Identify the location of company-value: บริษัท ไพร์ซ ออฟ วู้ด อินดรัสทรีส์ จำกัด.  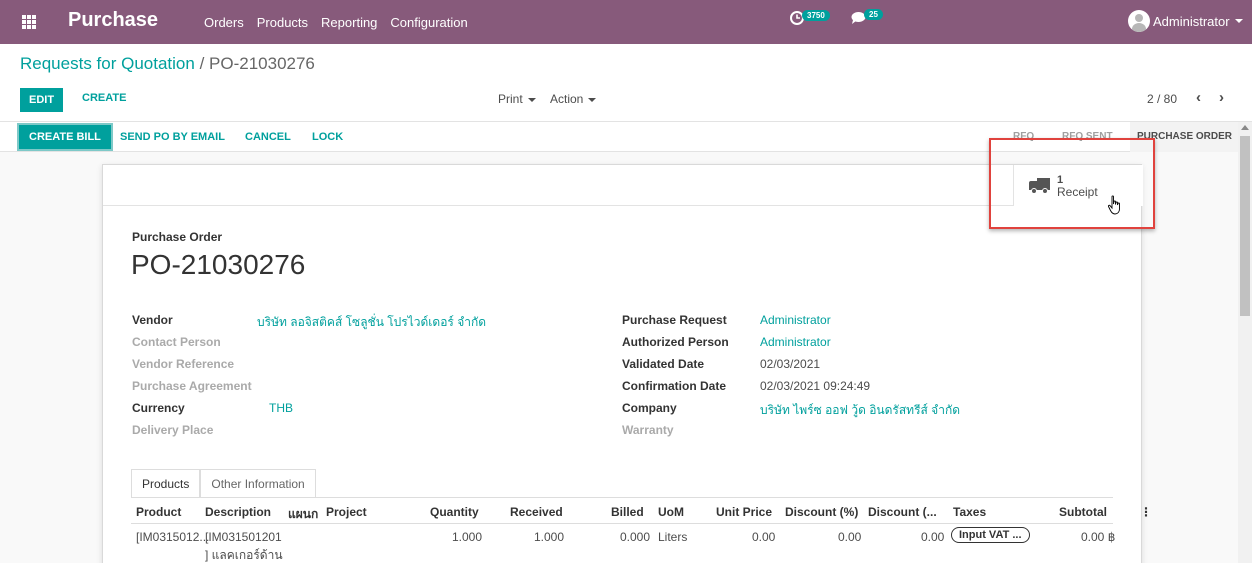
(860, 410).